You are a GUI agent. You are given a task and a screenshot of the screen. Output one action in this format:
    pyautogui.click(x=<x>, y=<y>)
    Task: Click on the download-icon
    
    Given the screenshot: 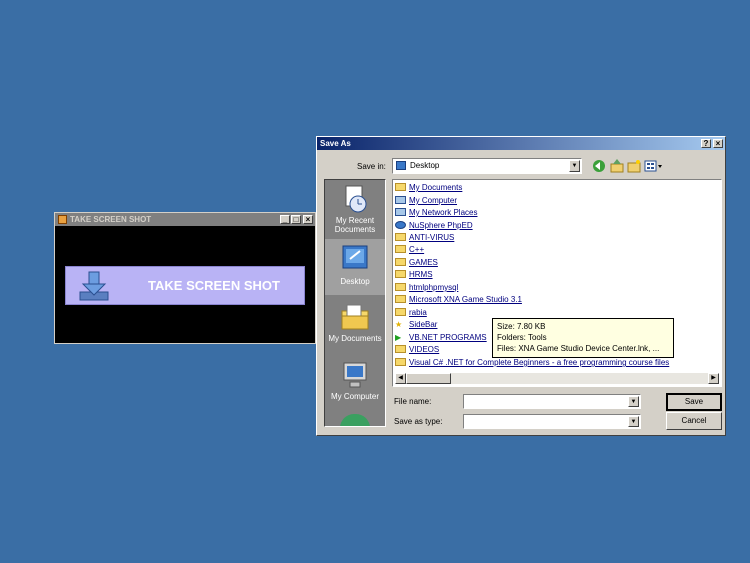 What is the action you would take?
    pyautogui.click(x=94, y=286)
    